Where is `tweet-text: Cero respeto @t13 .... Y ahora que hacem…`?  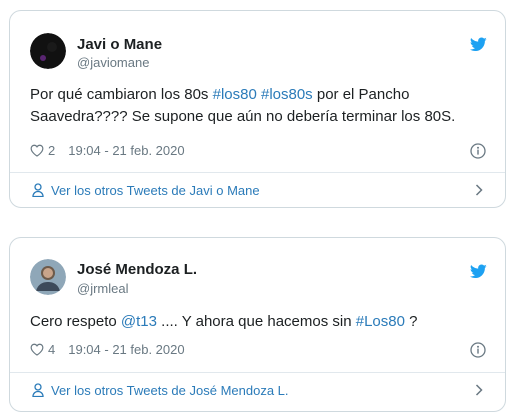 tweet-text: Cero respeto @t13 .... Y ahora que hacem… is located at coordinates (261, 322).